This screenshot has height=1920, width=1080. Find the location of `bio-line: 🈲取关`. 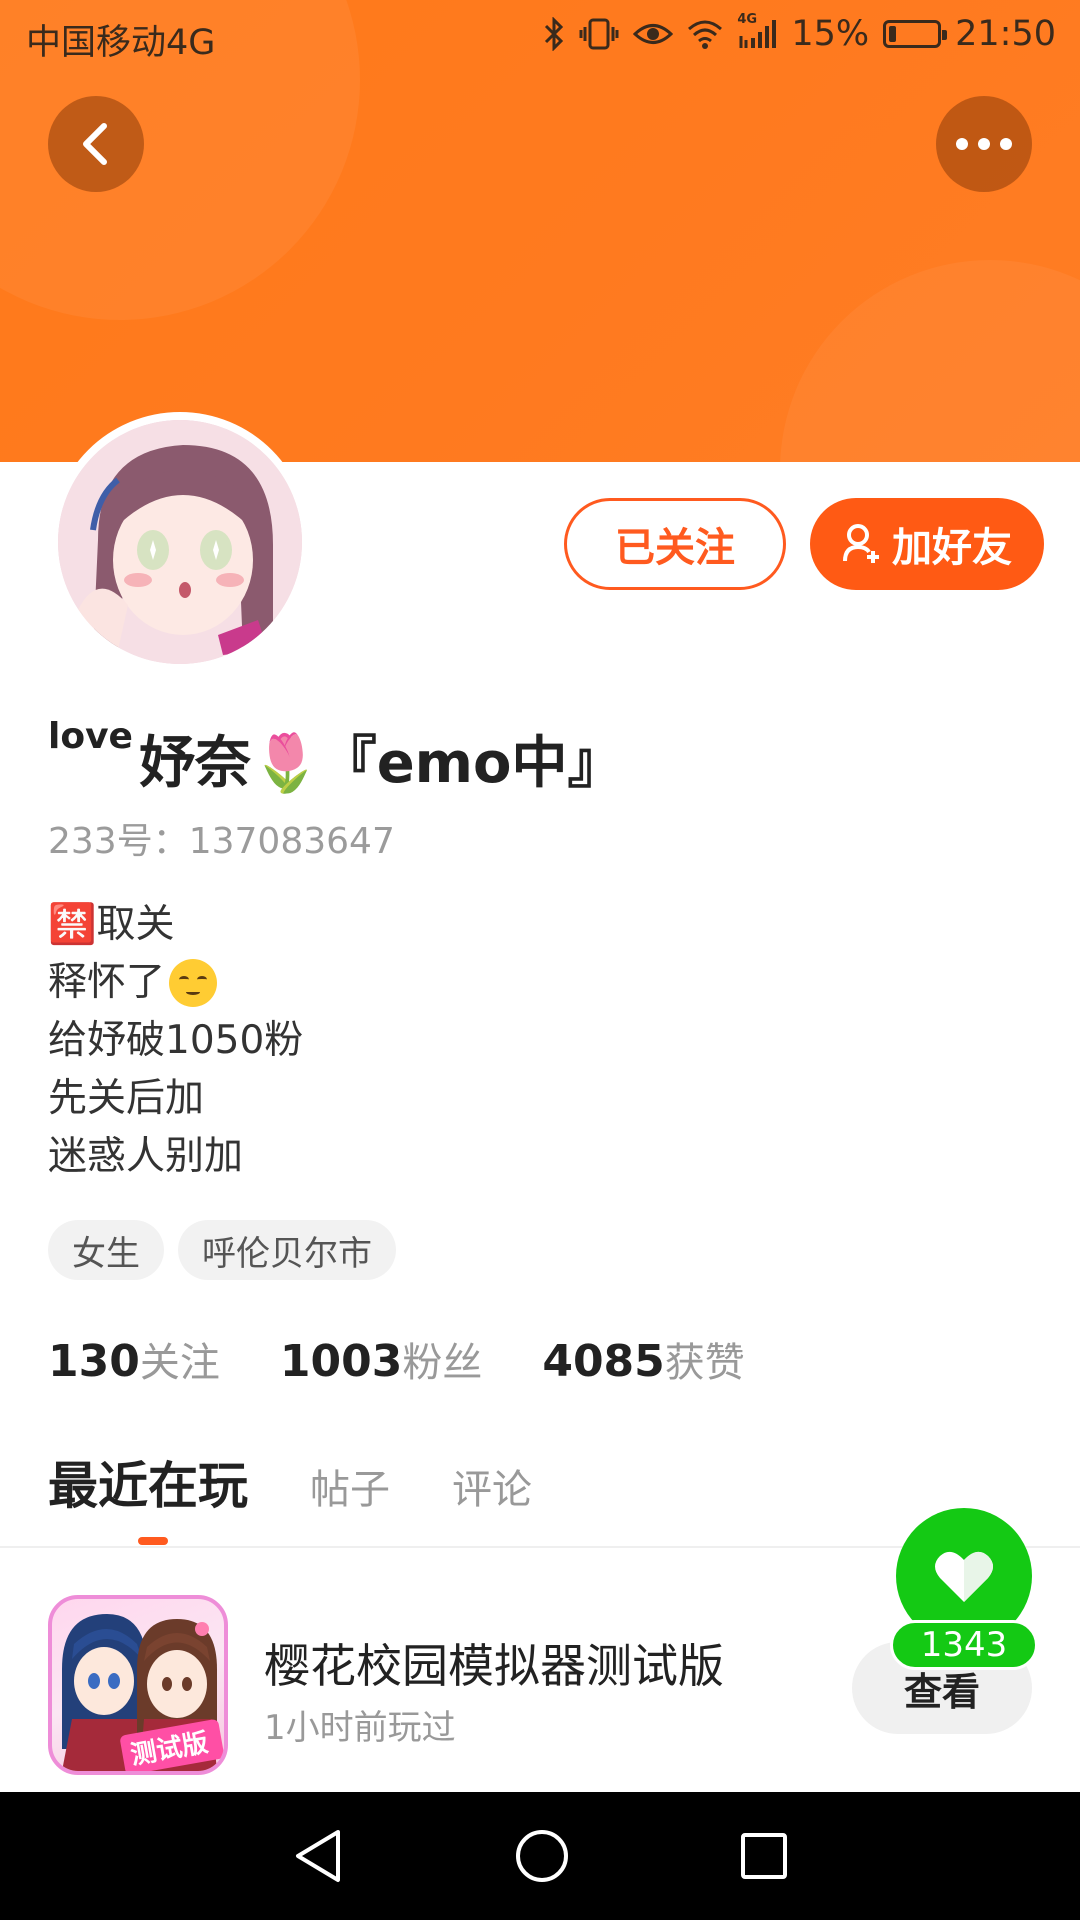

bio-line: 🈲取关 is located at coordinates (111, 924).